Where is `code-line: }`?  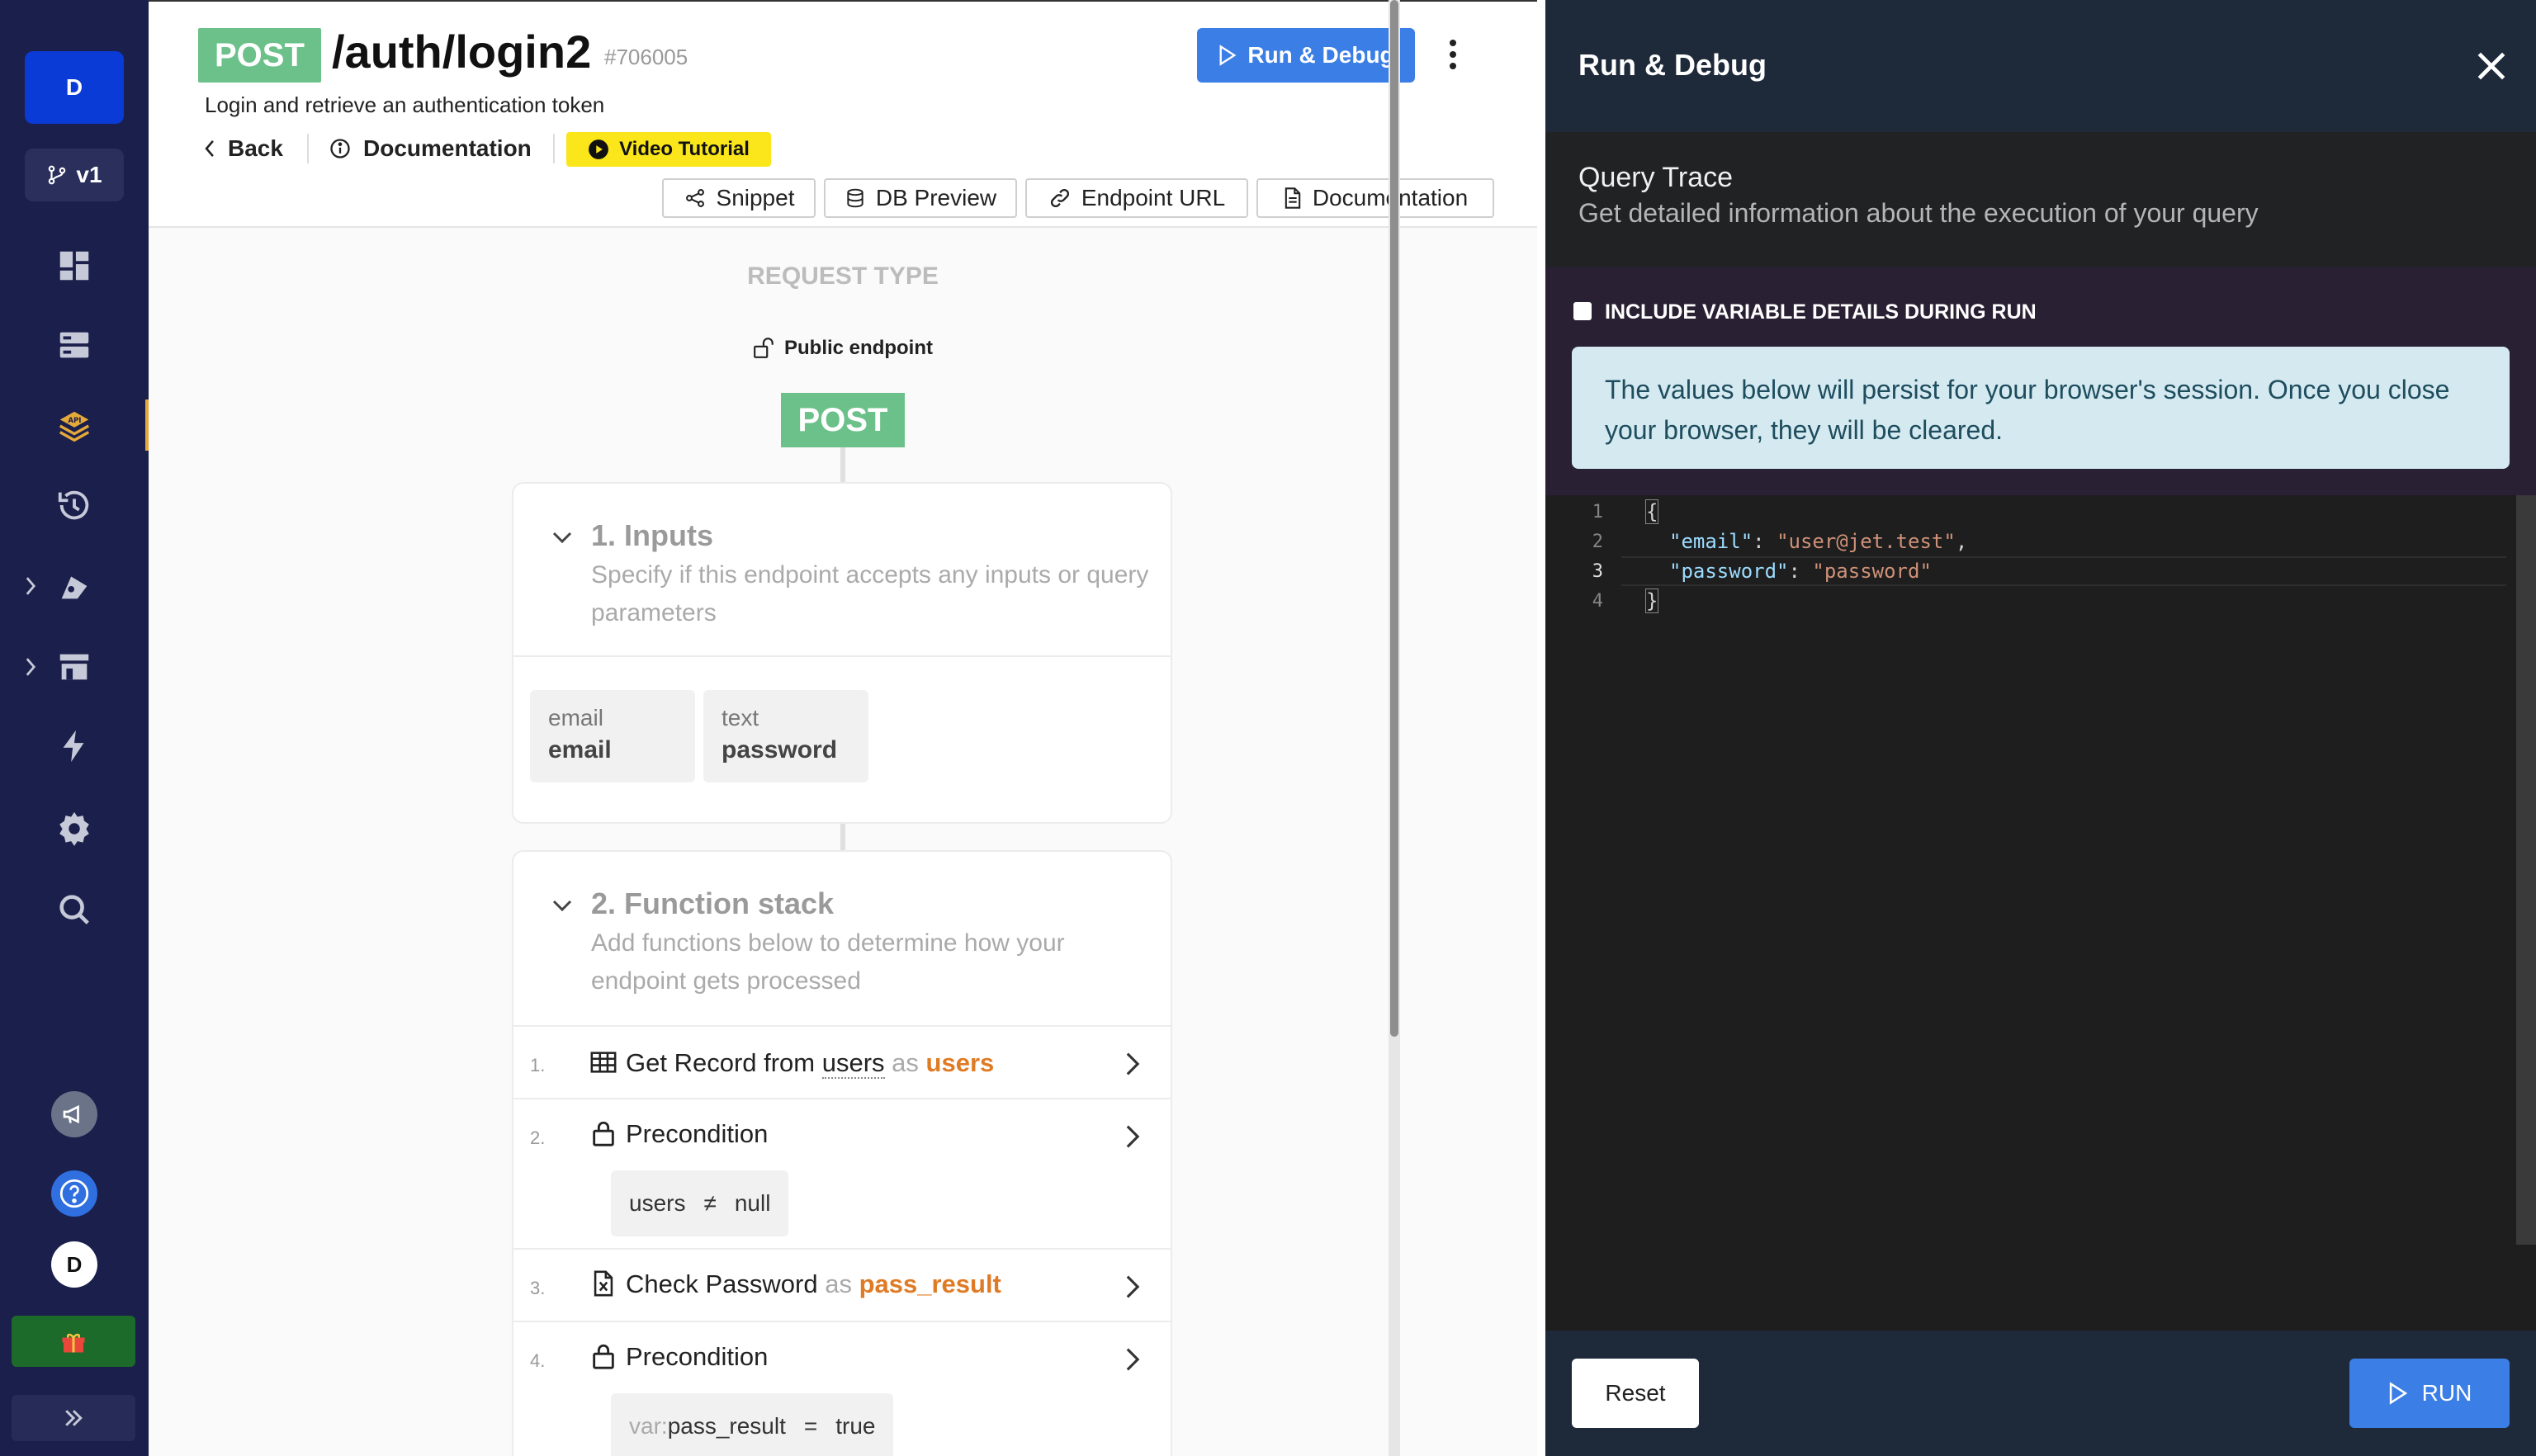 code-line: } is located at coordinates (1651, 601).